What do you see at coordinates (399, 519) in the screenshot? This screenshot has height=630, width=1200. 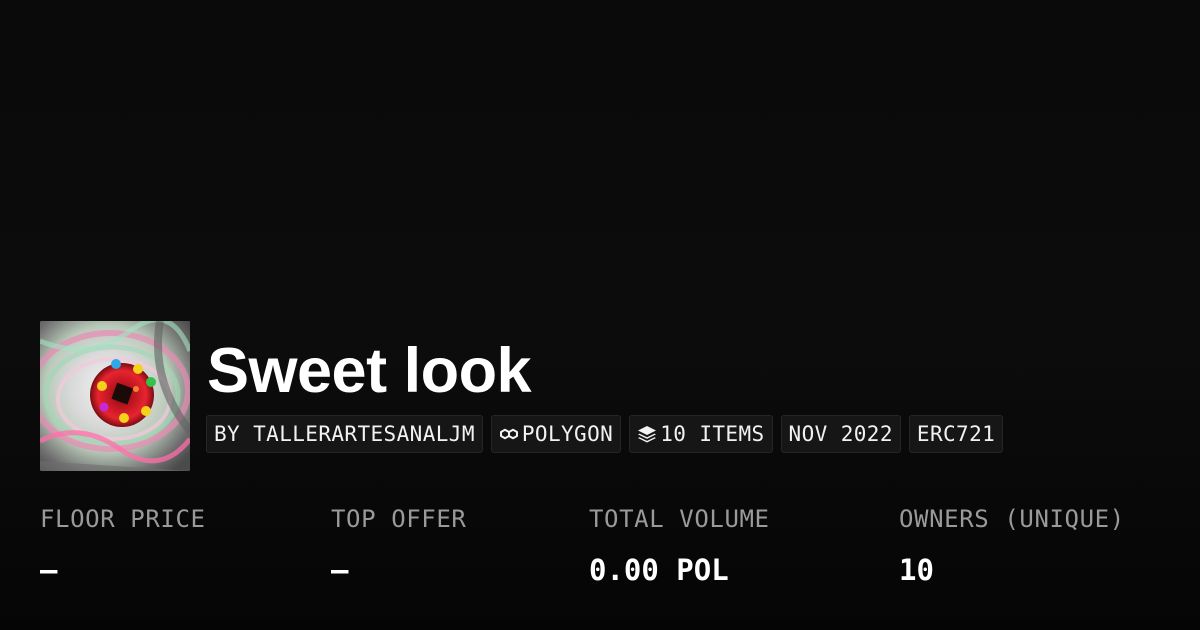 I see `top-offer-label: TOP OFFER` at bounding box center [399, 519].